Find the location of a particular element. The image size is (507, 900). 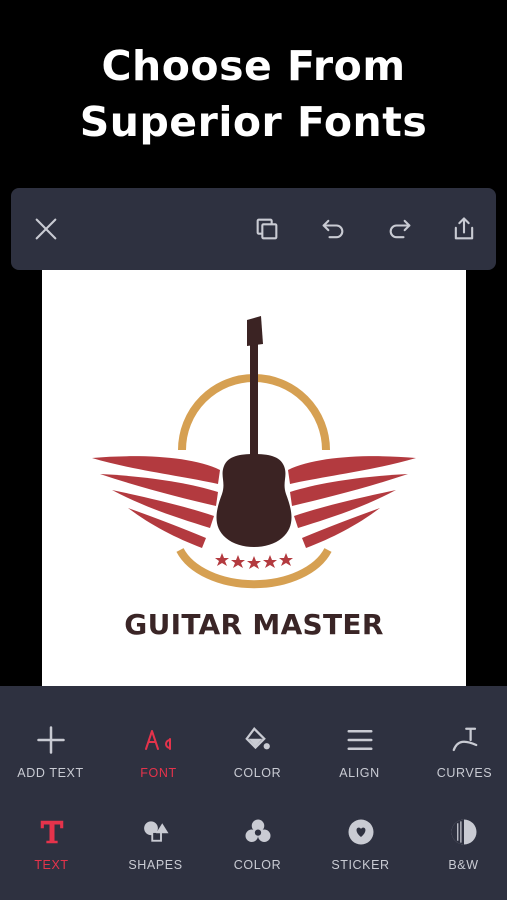

tool-label: SHAPES is located at coordinates (155, 865).